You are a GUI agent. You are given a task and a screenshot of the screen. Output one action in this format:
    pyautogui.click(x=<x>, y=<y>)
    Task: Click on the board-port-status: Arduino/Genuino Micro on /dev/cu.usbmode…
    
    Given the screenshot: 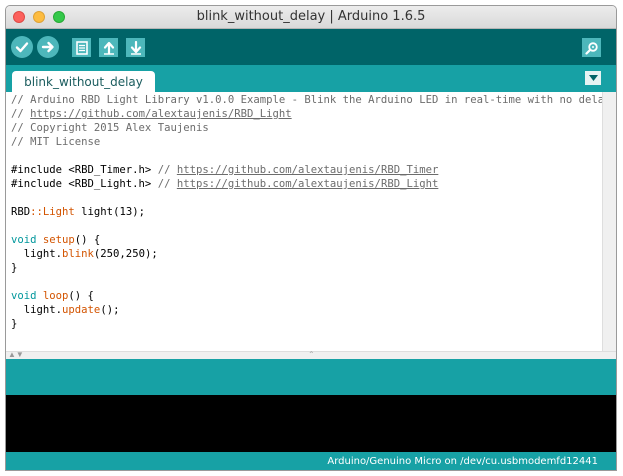 What is the action you would take?
    pyautogui.click(x=462, y=461)
    